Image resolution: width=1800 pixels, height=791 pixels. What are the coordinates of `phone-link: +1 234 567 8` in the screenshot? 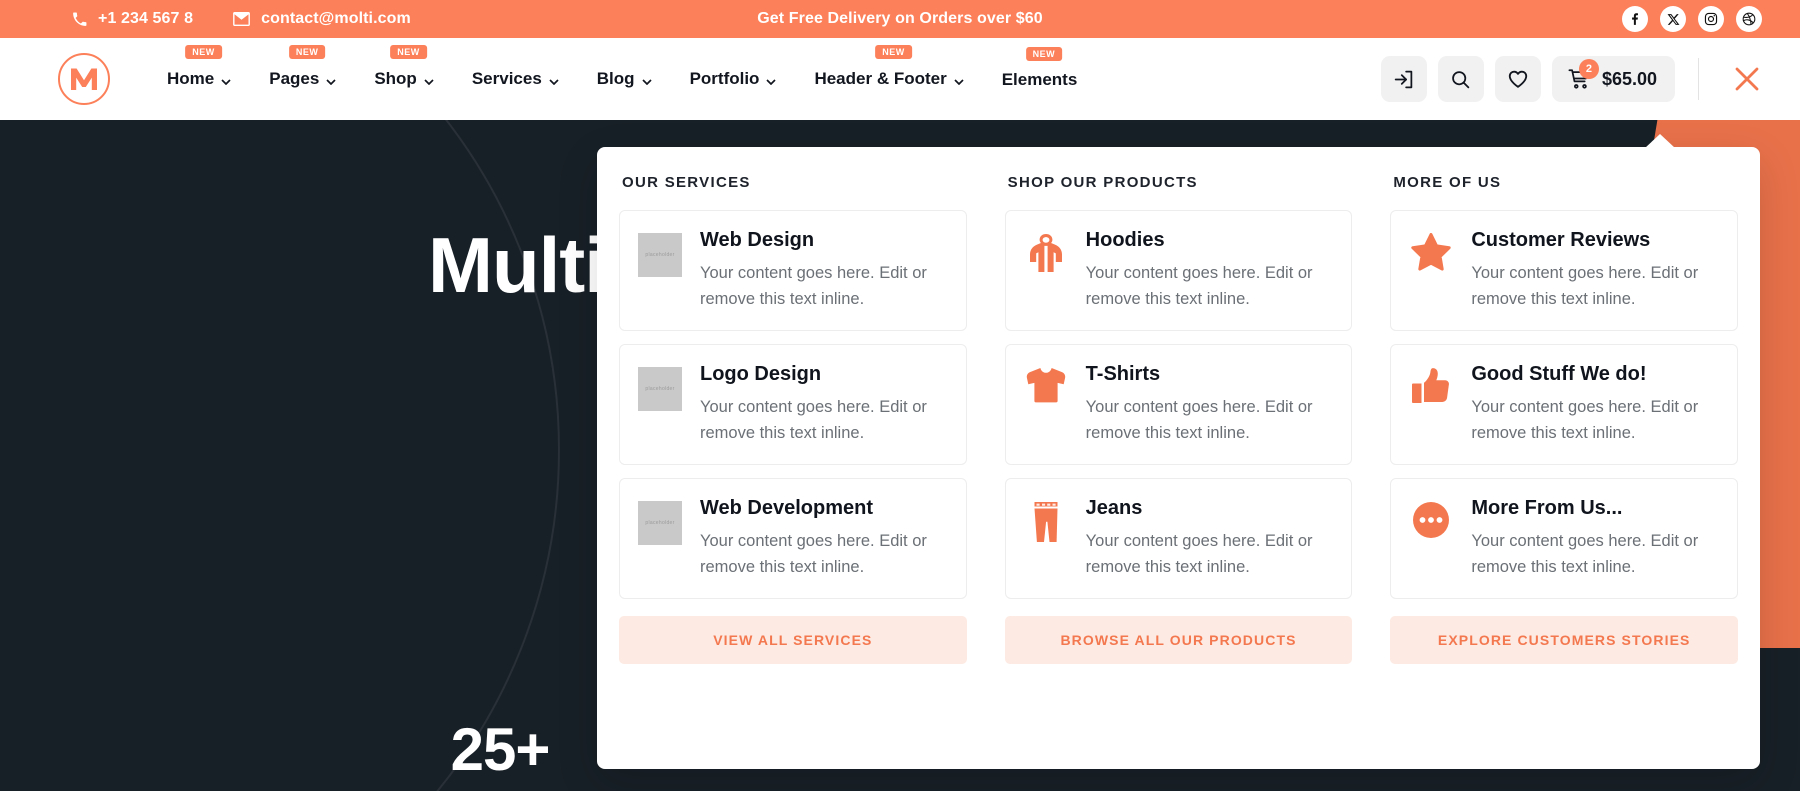 It's located at (132, 19).